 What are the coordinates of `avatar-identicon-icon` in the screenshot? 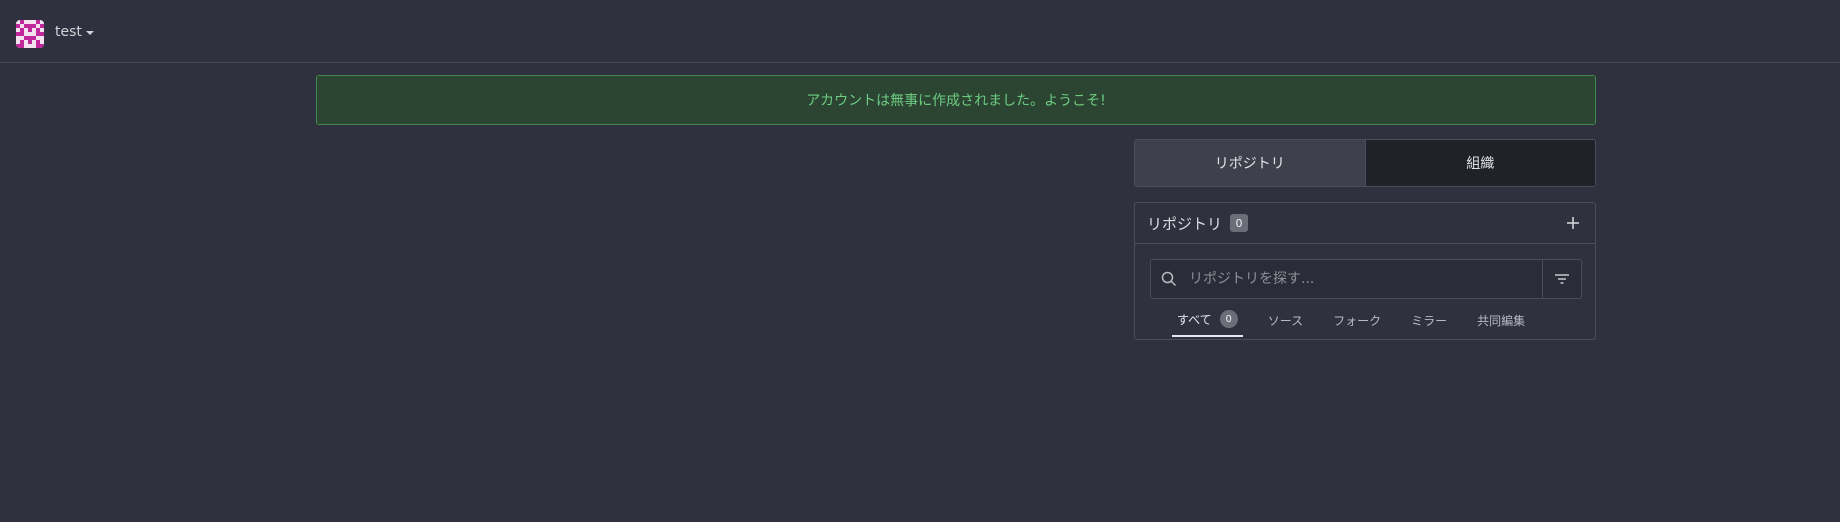 It's located at (30, 34).